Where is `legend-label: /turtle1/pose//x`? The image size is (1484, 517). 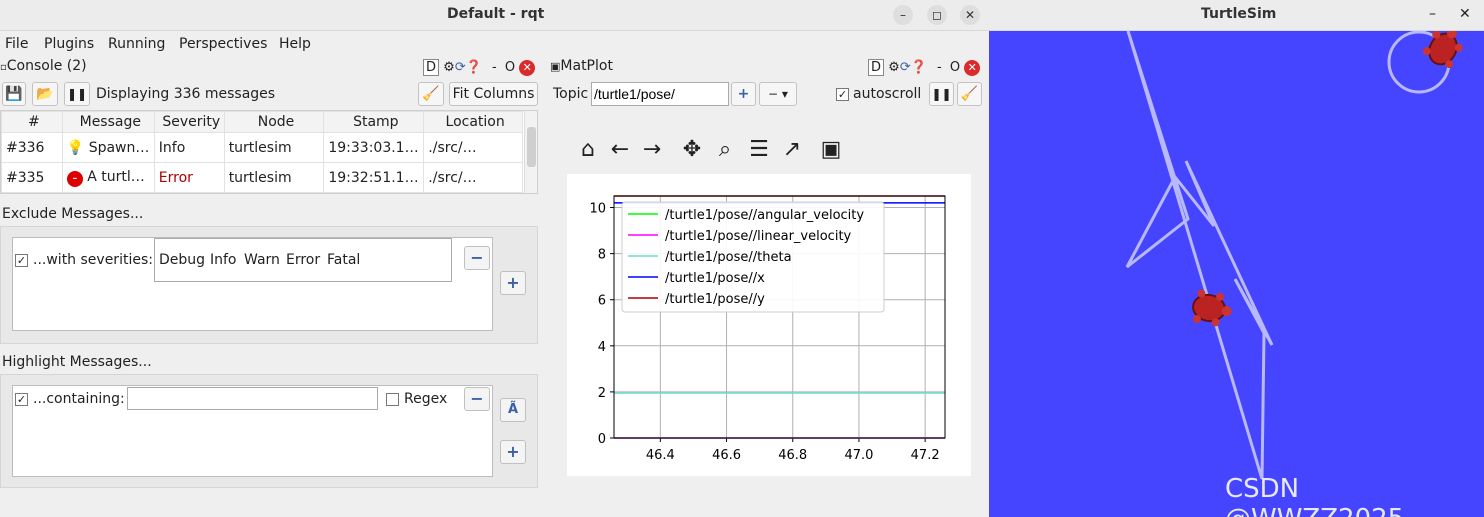 legend-label: /turtle1/pose//x is located at coordinates (715, 278).